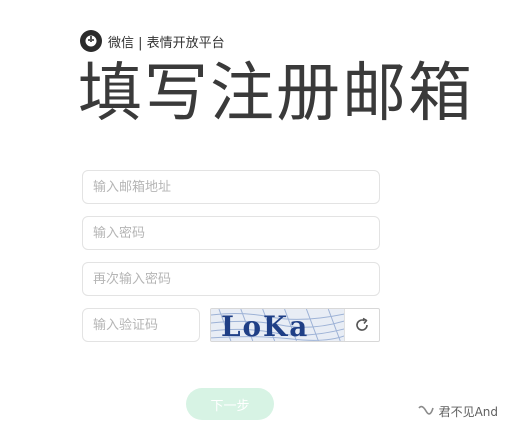  What do you see at coordinates (231, 187) in the screenshot?
I see `email-input` at bounding box center [231, 187].